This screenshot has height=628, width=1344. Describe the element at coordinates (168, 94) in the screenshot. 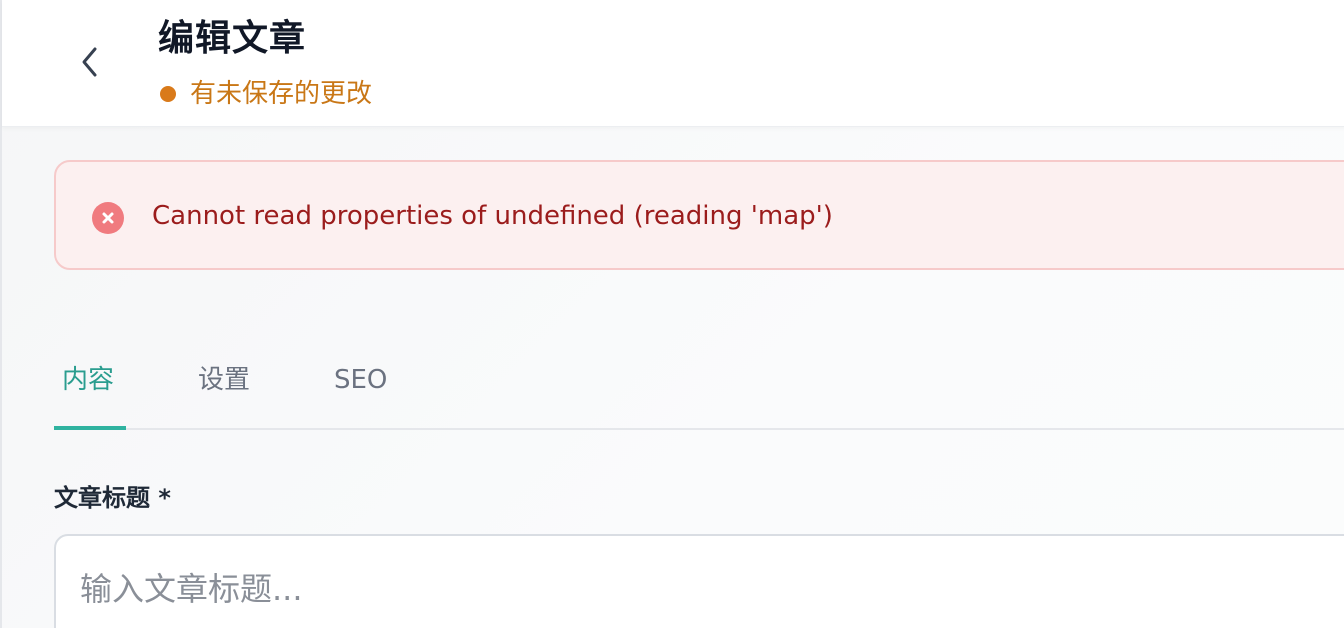

I see `status-dot-icon` at that location.